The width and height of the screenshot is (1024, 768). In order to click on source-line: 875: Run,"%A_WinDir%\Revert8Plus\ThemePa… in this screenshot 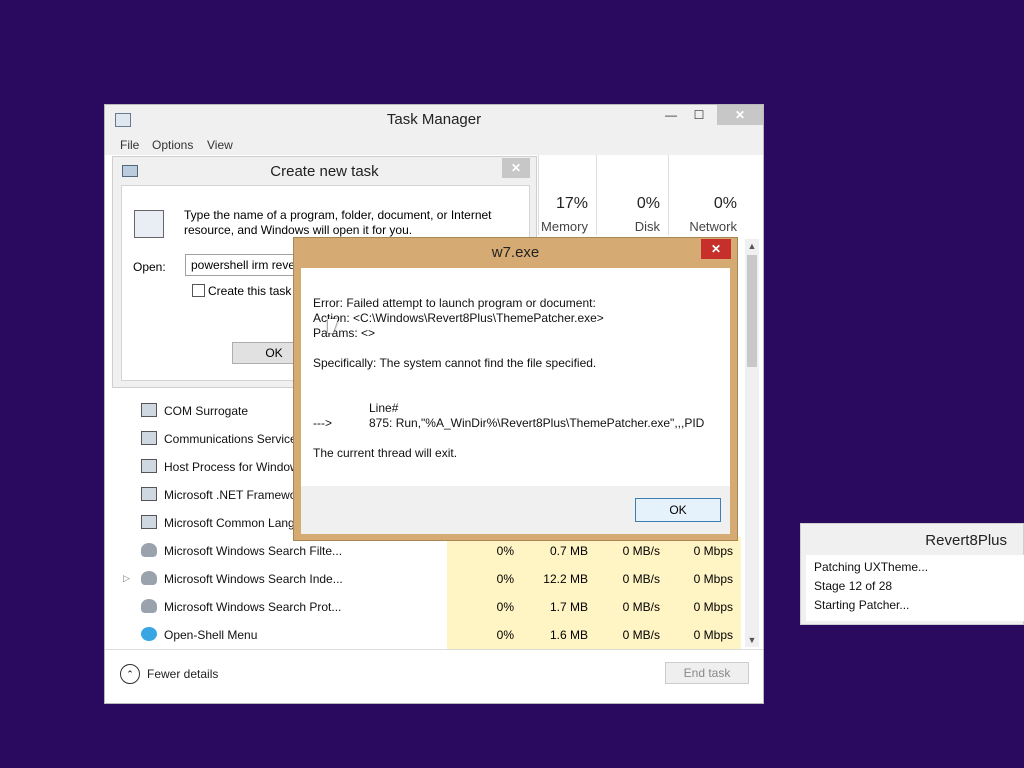, I will do `click(537, 423)`.